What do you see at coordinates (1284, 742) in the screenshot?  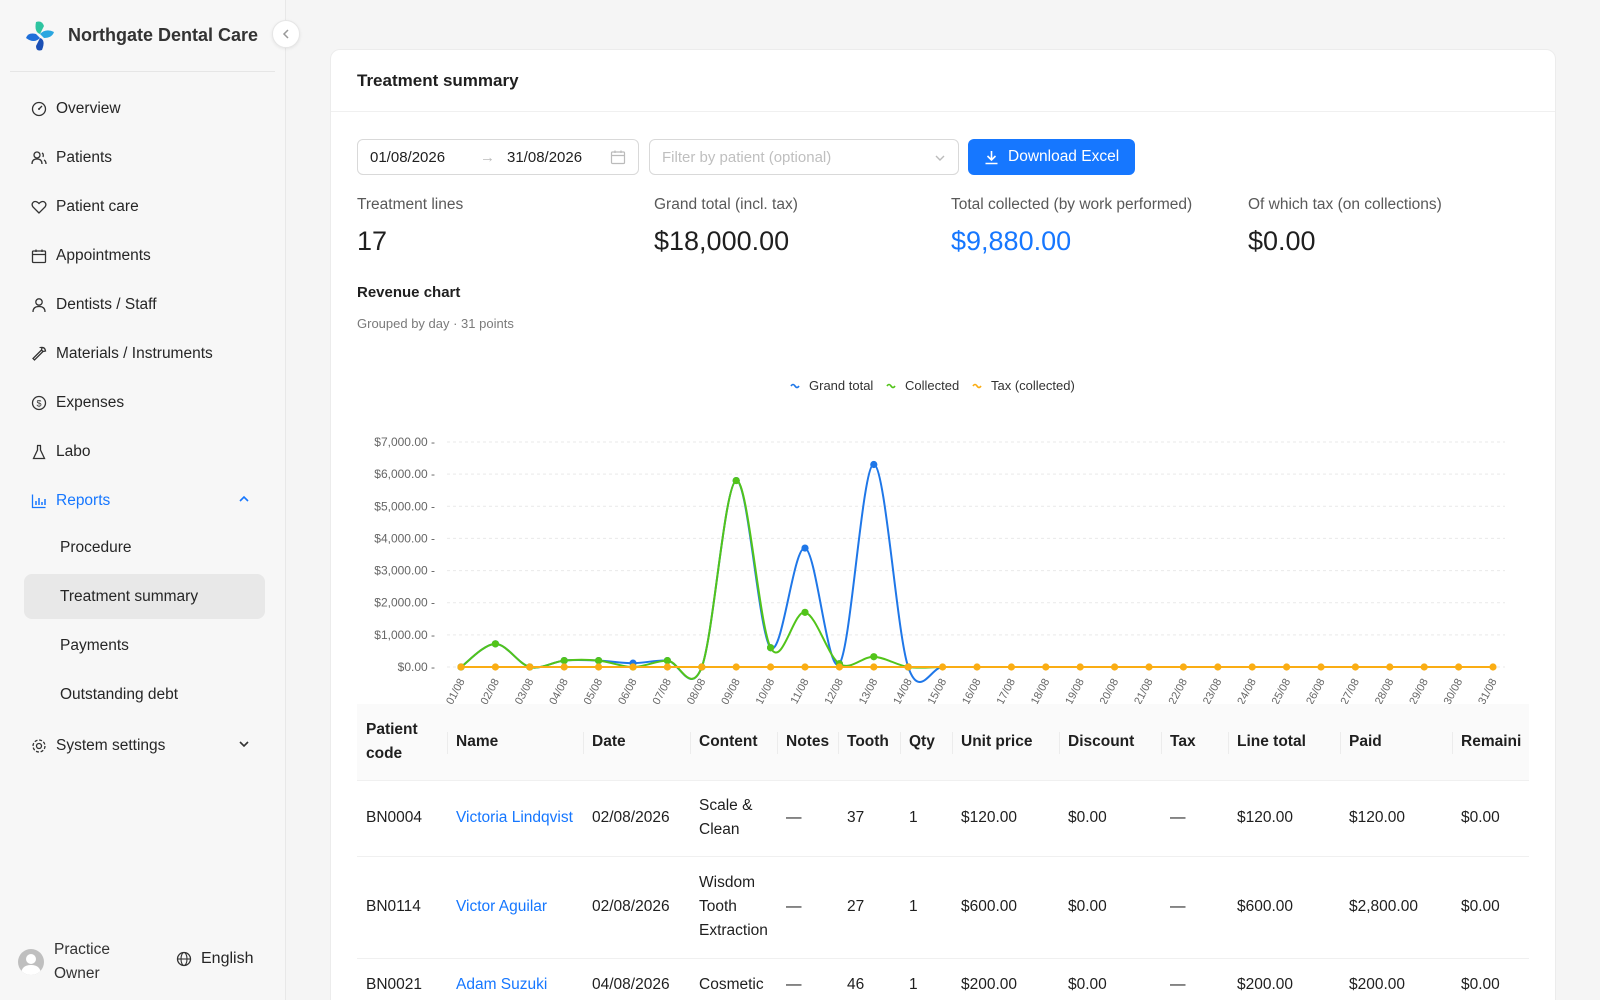 I see `column-header: Line total` at bounding box center [1284, 742].